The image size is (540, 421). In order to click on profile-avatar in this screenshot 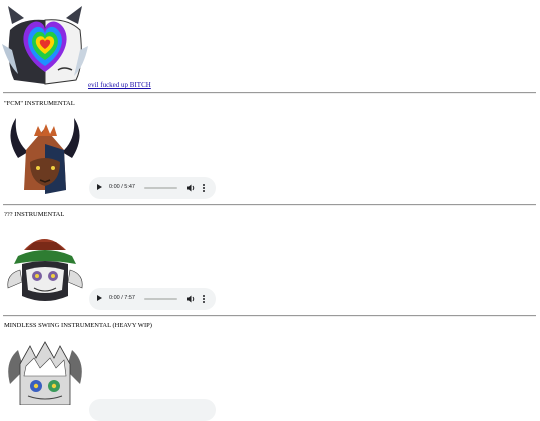, I will do `click(45, 45)`.